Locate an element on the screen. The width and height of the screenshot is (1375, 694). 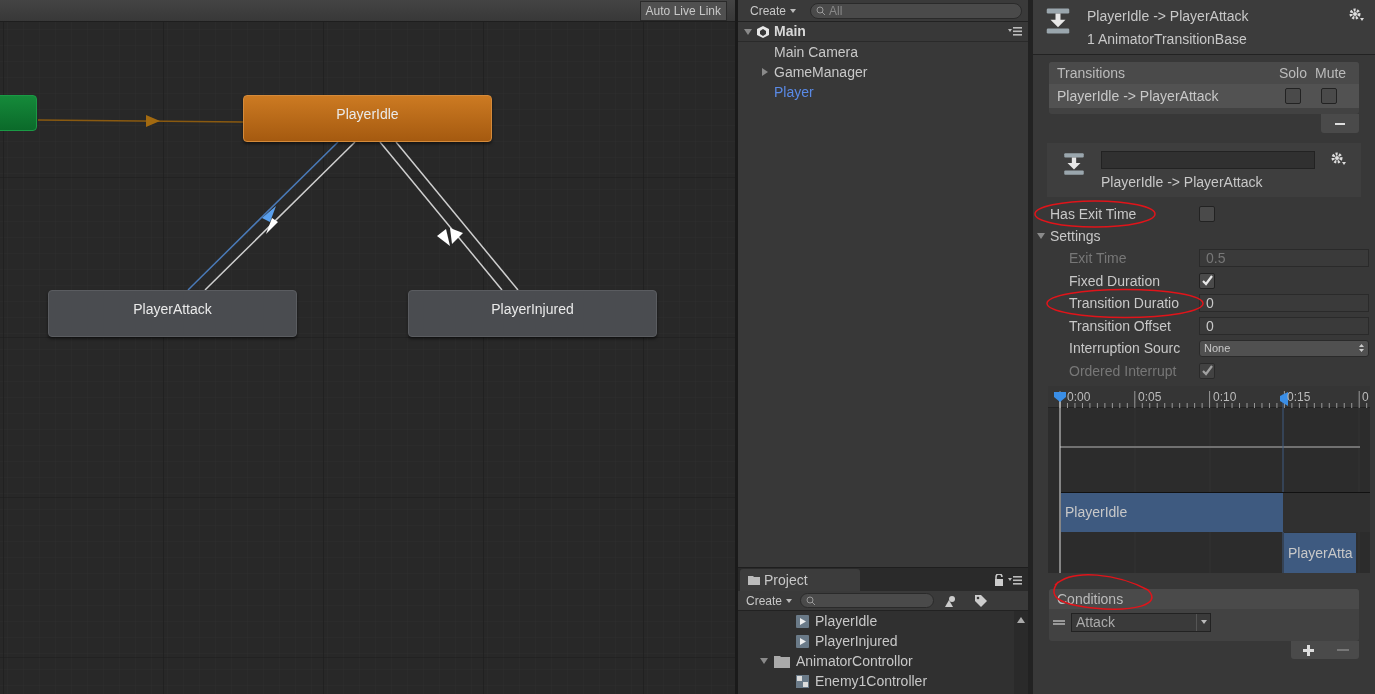
conditions-header: Conditions is located at coordinates (1204, 599).